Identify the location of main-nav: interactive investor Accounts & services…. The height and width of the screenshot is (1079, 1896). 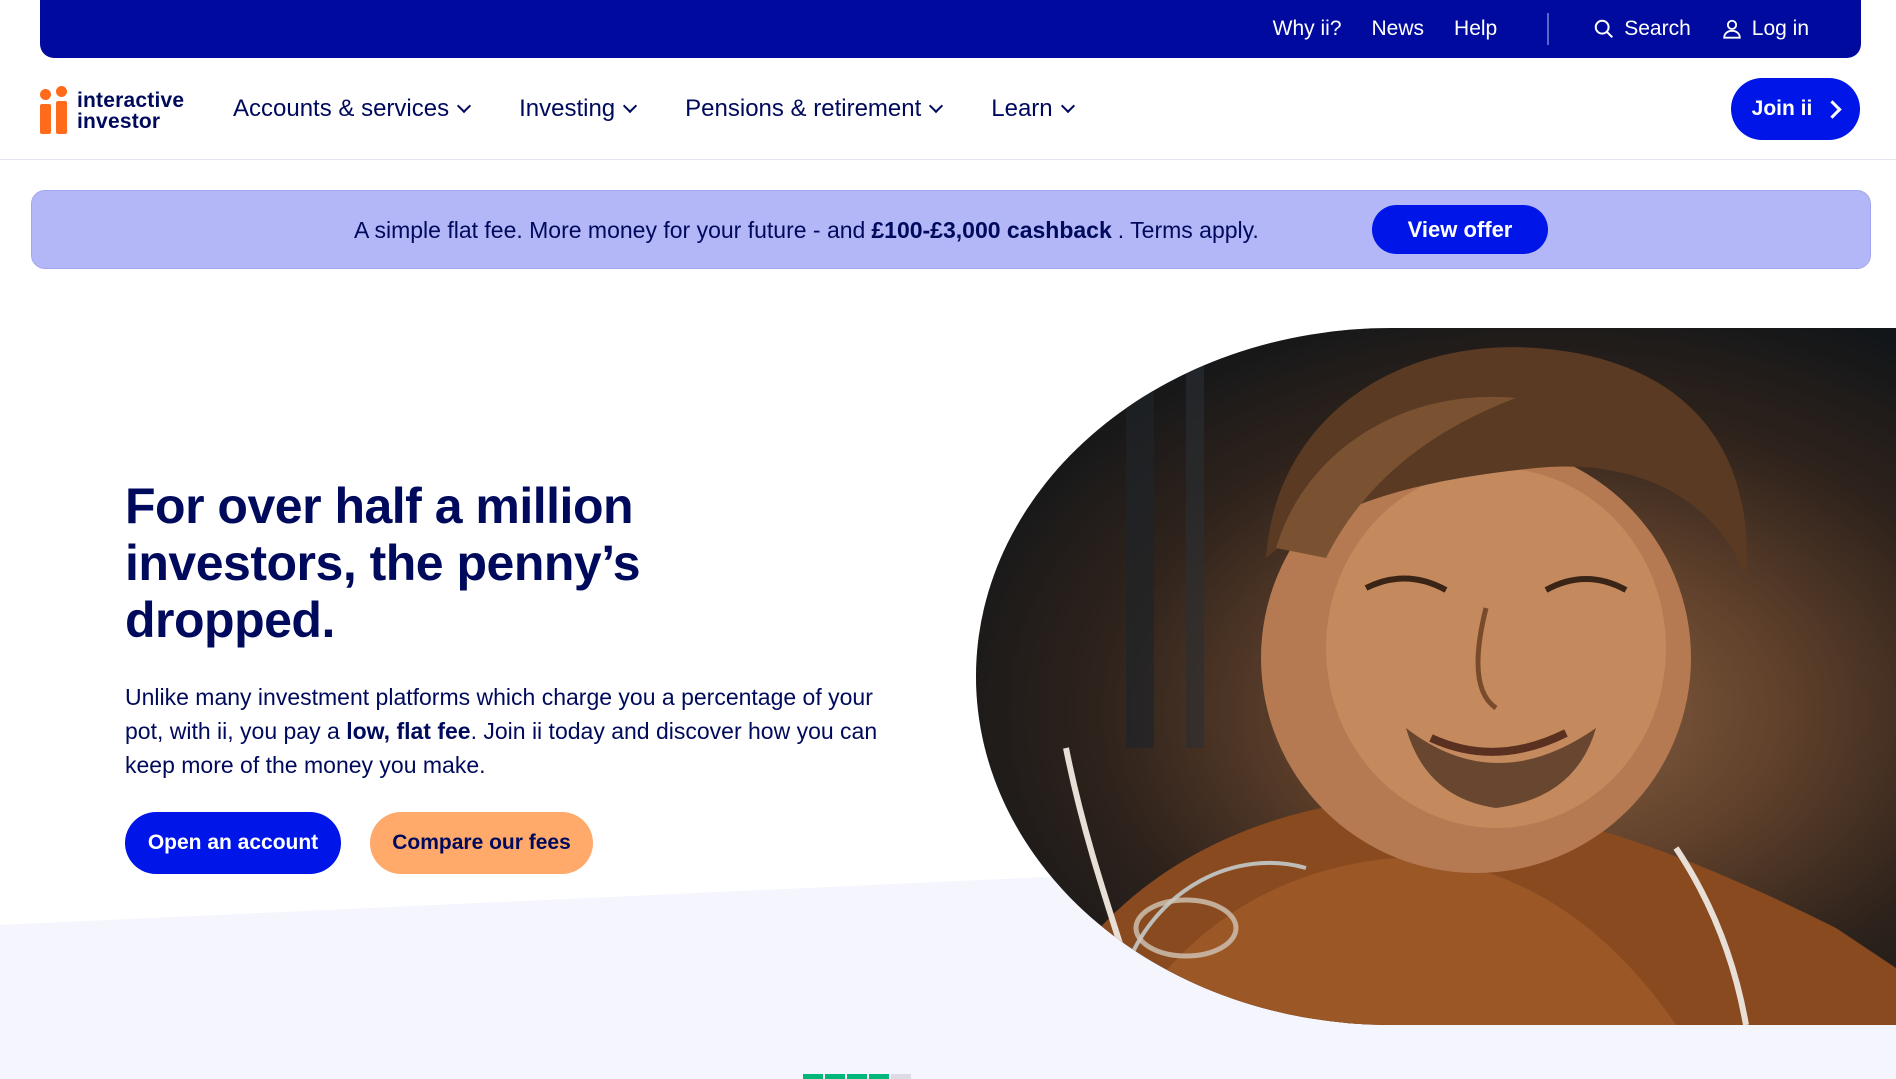
(948, 109).